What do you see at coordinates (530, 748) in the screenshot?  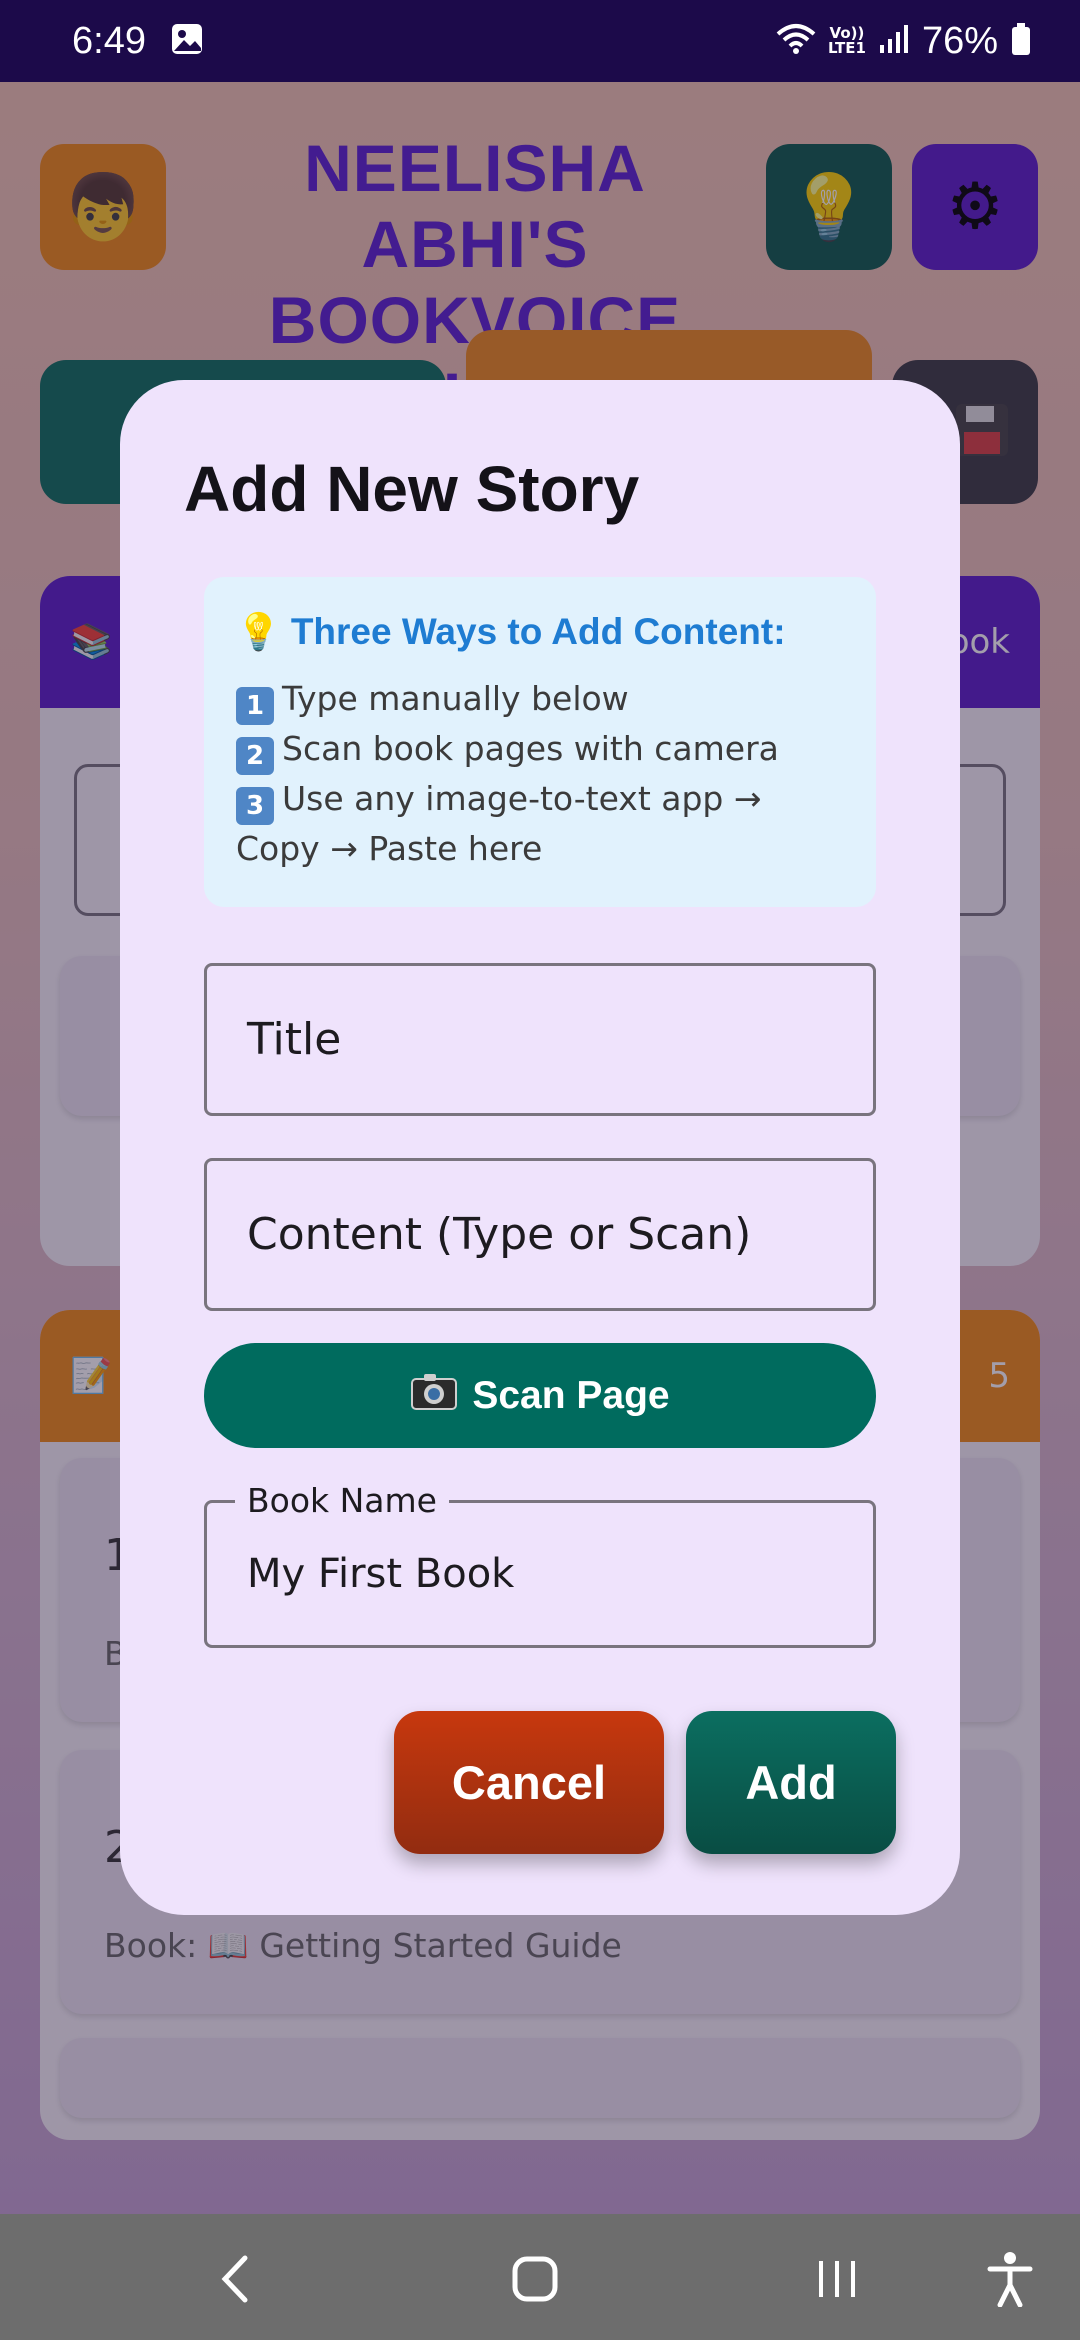 I see `info-line-text: Scan book pages with camera` at bounding box center [530, 748].